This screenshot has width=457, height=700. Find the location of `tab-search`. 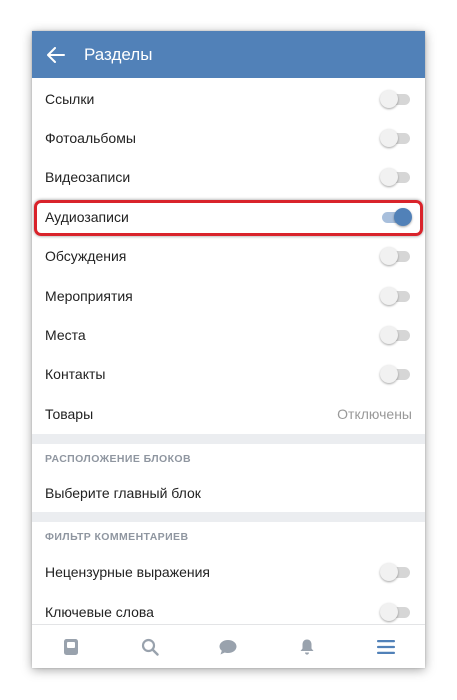

tab-search is located at coordinates (150, 647).